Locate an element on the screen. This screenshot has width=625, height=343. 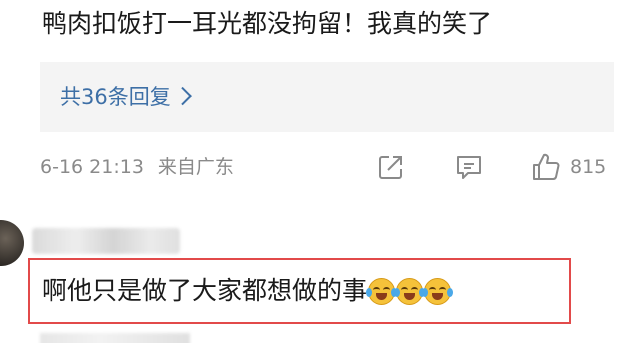
repost-icon is located at coordinates (390, 167).